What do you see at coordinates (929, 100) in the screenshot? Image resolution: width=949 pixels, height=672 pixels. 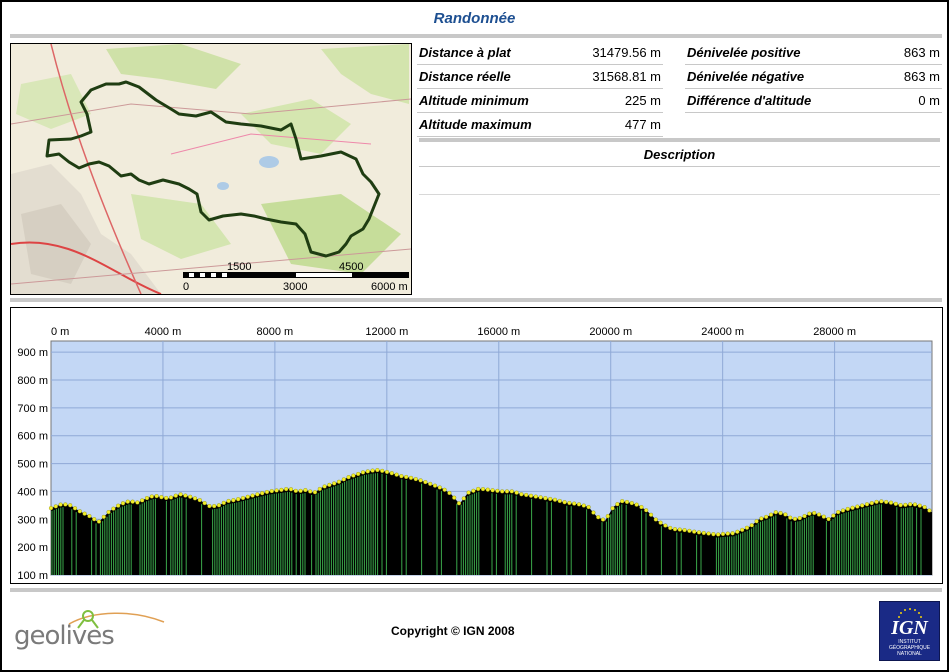 I see `stat-value: 0 m` at bounding box center [929, 100].